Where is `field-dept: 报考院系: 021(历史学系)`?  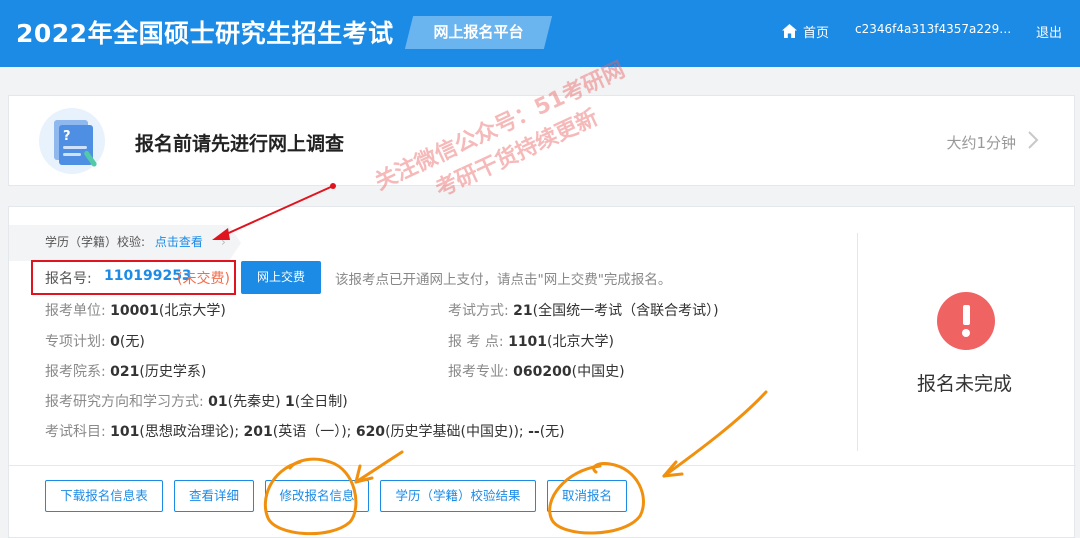 field-dept: 报考院系: 021(历史学系) is located at coordinates (125, 371).